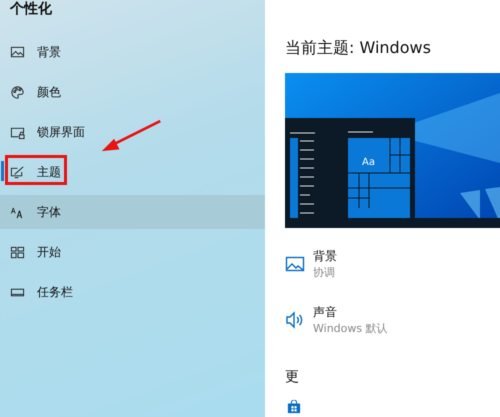  Describe the element at coordinates (132, 52) in the screenshot. I see `sidebar-item: 背景` at that location.